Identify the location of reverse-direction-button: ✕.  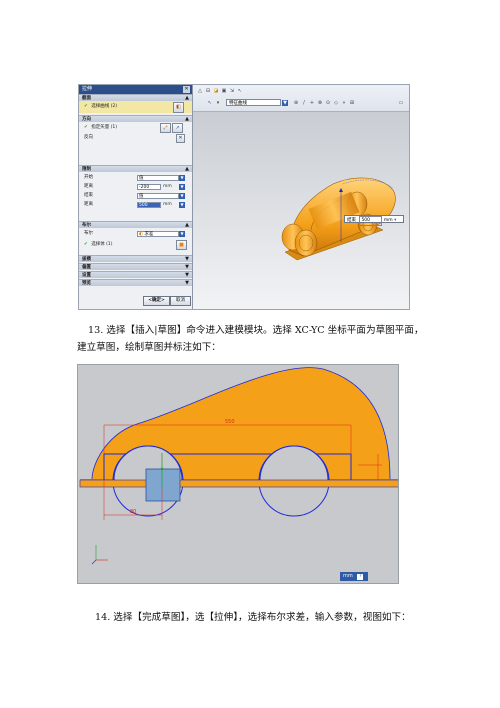
(180, 138).